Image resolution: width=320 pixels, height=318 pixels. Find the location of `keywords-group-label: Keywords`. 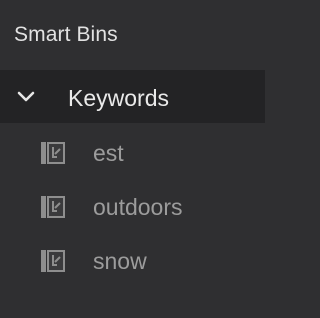

keywords-group-label: Keywords is located at coordinates (118, 98).